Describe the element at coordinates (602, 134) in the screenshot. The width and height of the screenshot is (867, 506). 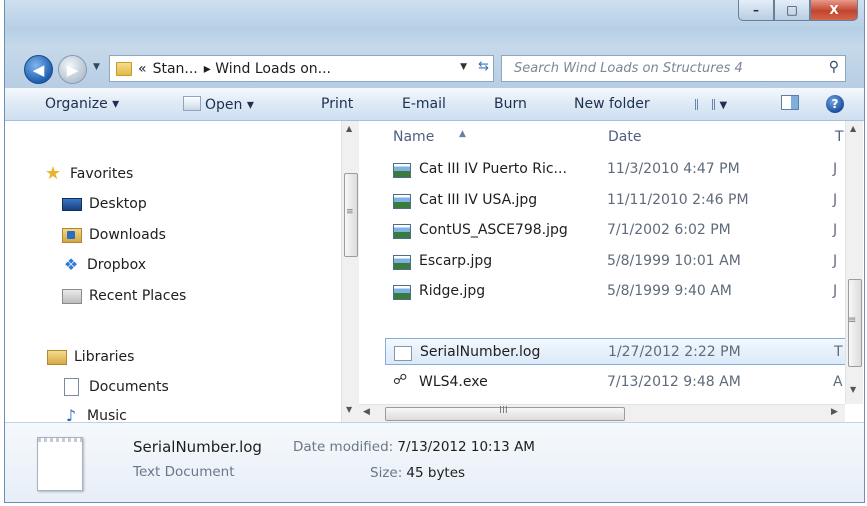
I see `column-headers: ▲ Name Date T` at that location.